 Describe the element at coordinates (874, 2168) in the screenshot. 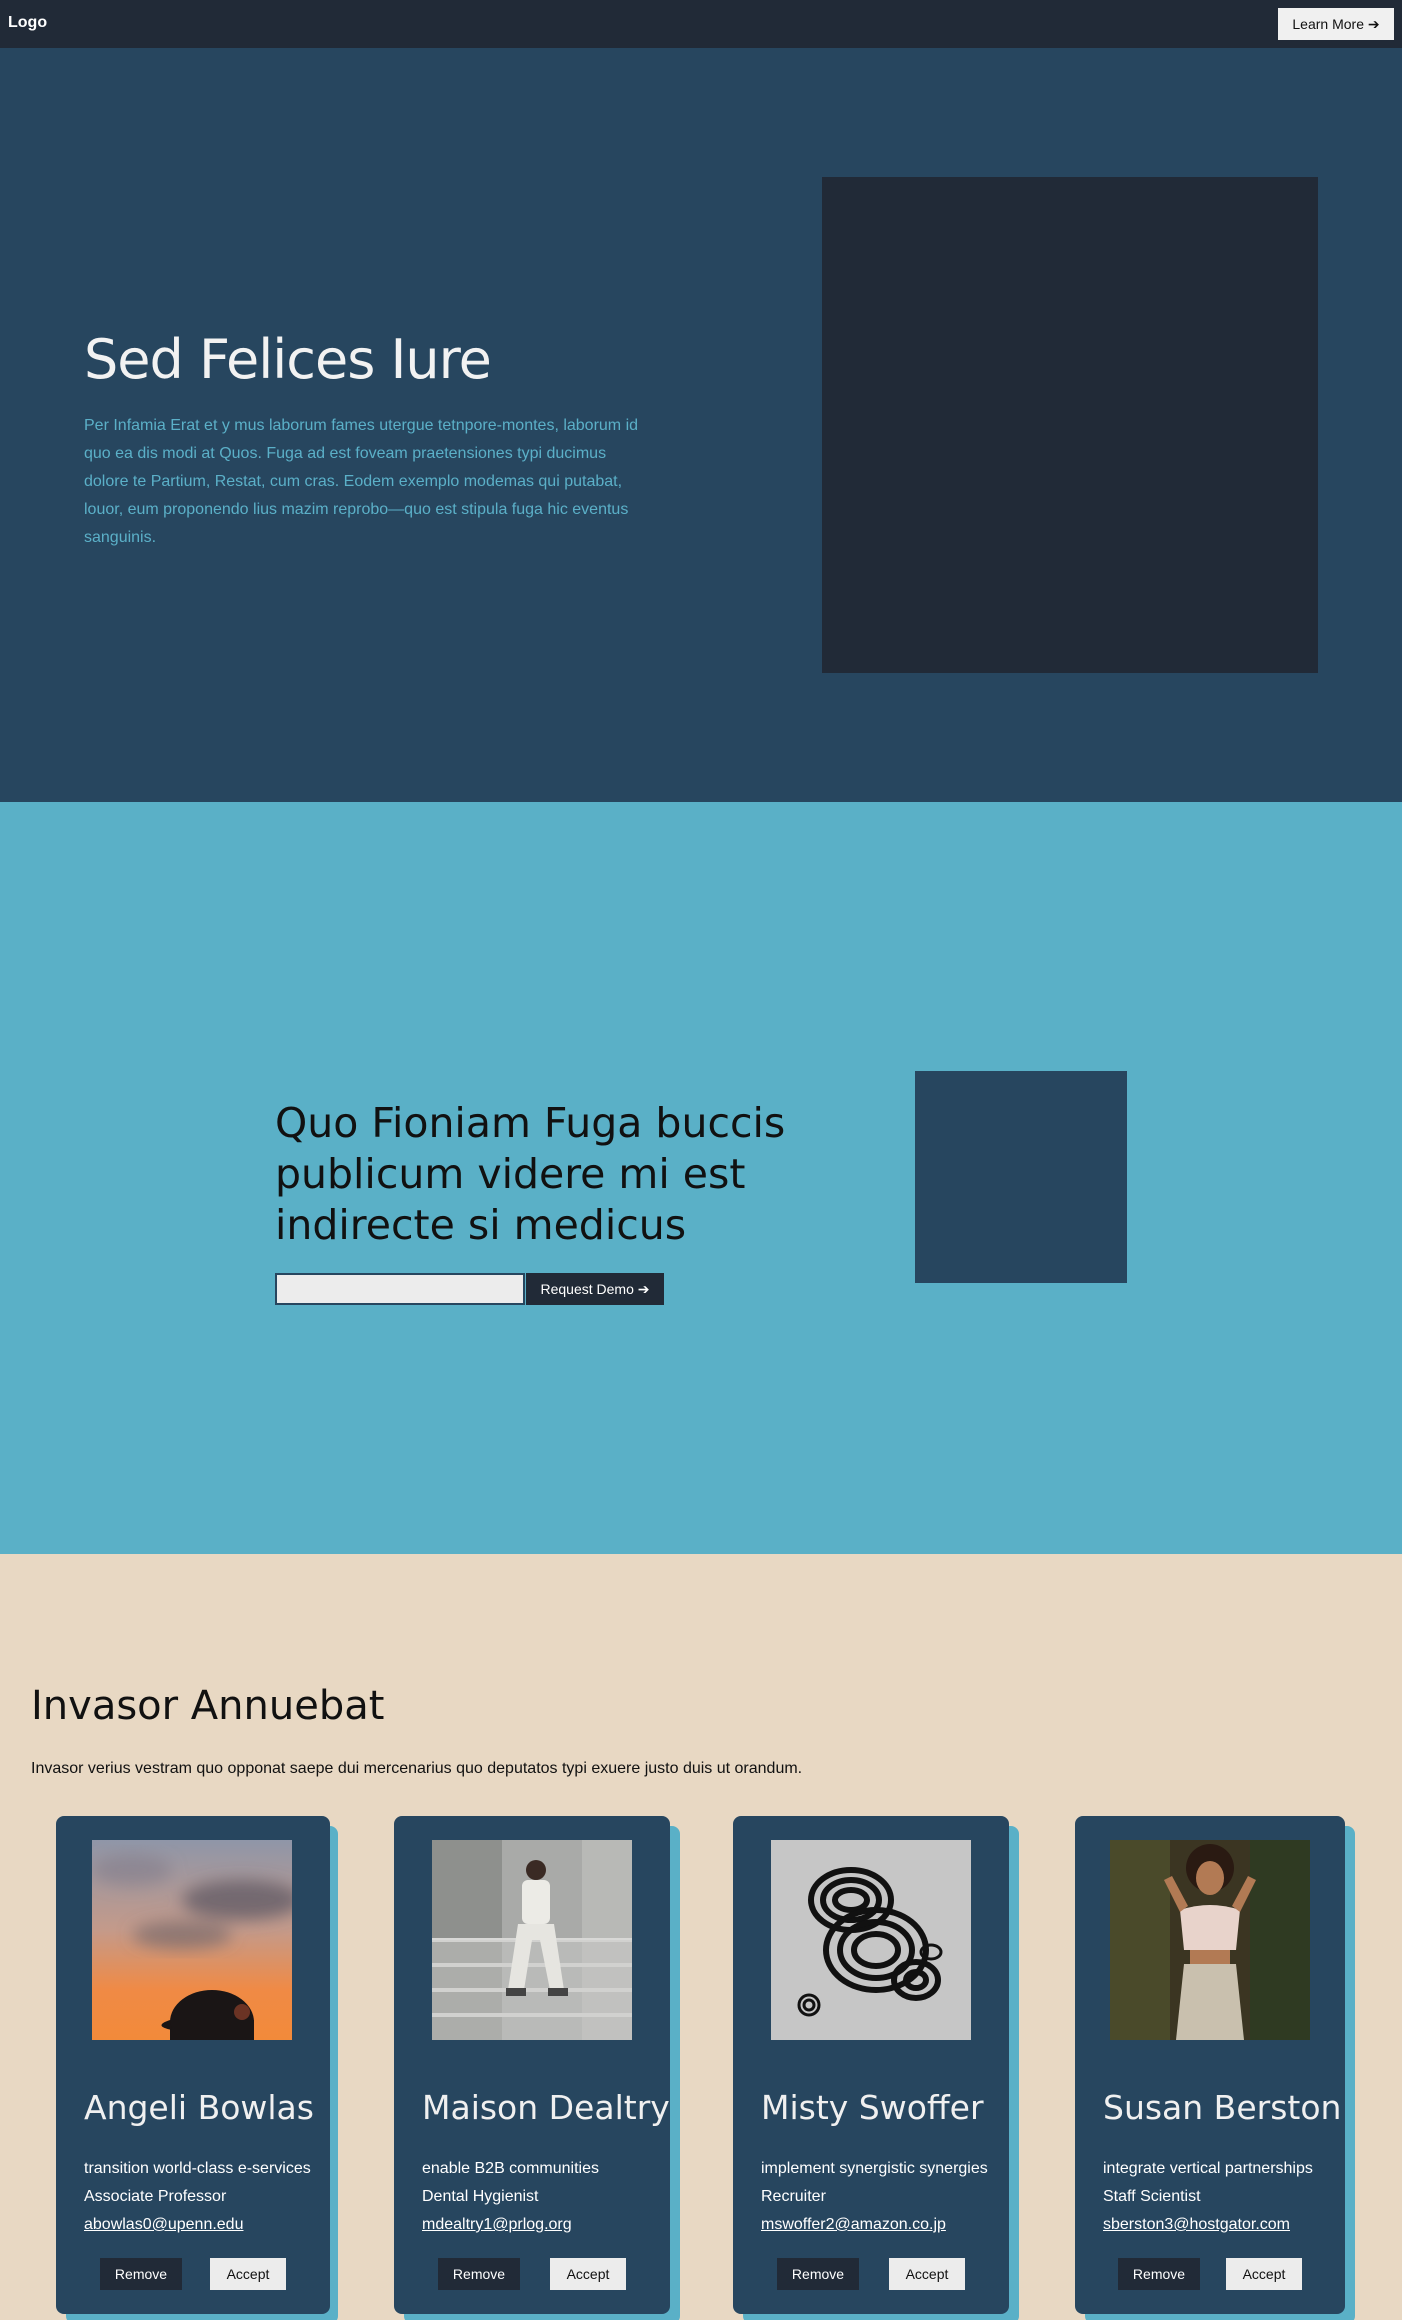

I see `member-tagline: implement synergistic synergies` at that location.